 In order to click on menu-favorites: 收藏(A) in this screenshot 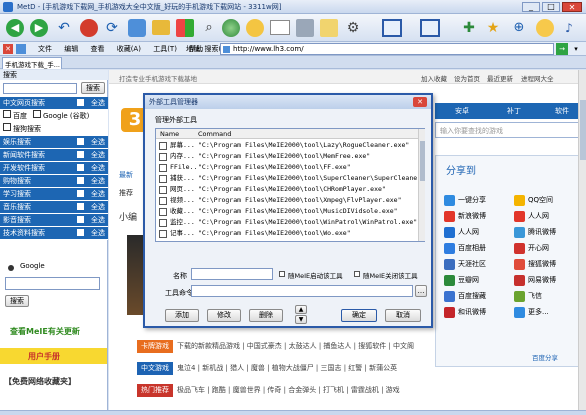, I will do `click(129, 49)`.